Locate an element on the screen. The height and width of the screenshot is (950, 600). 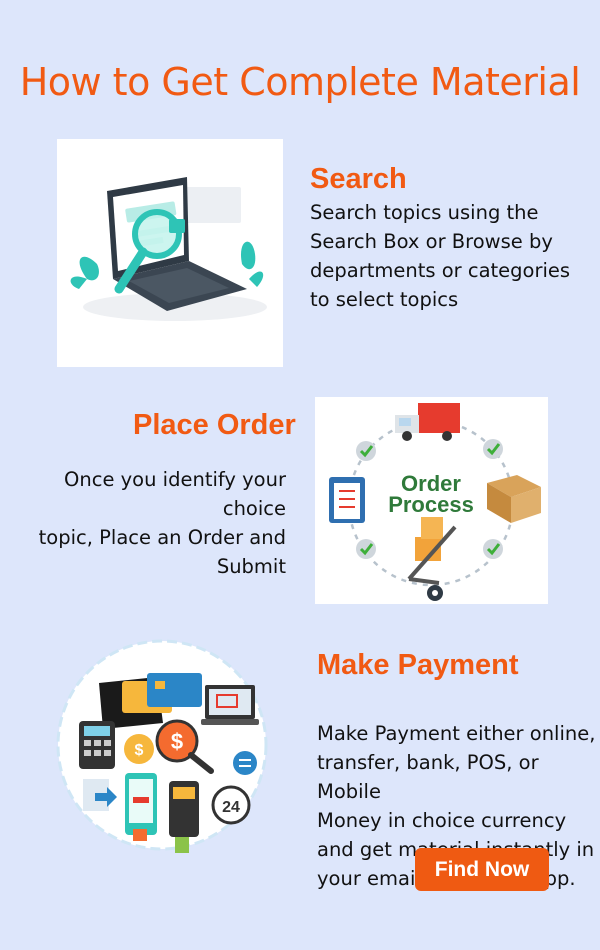
step-order-heading: Place Order is located at coordinates (214, 425).